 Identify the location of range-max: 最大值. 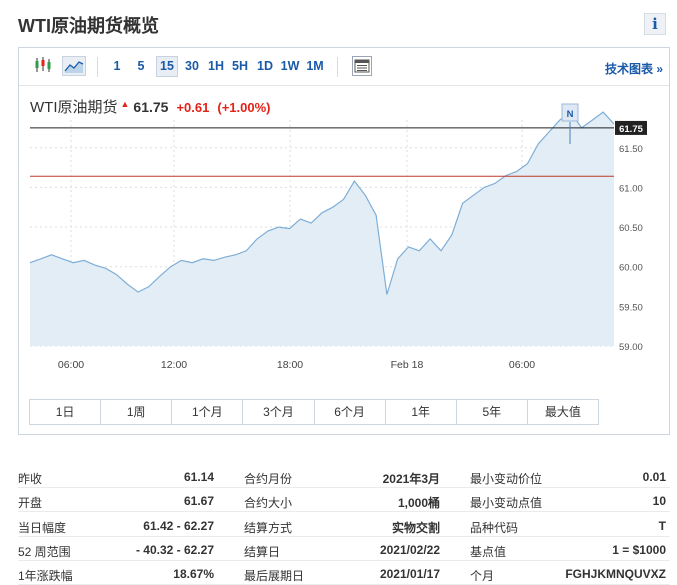
(563, 412).